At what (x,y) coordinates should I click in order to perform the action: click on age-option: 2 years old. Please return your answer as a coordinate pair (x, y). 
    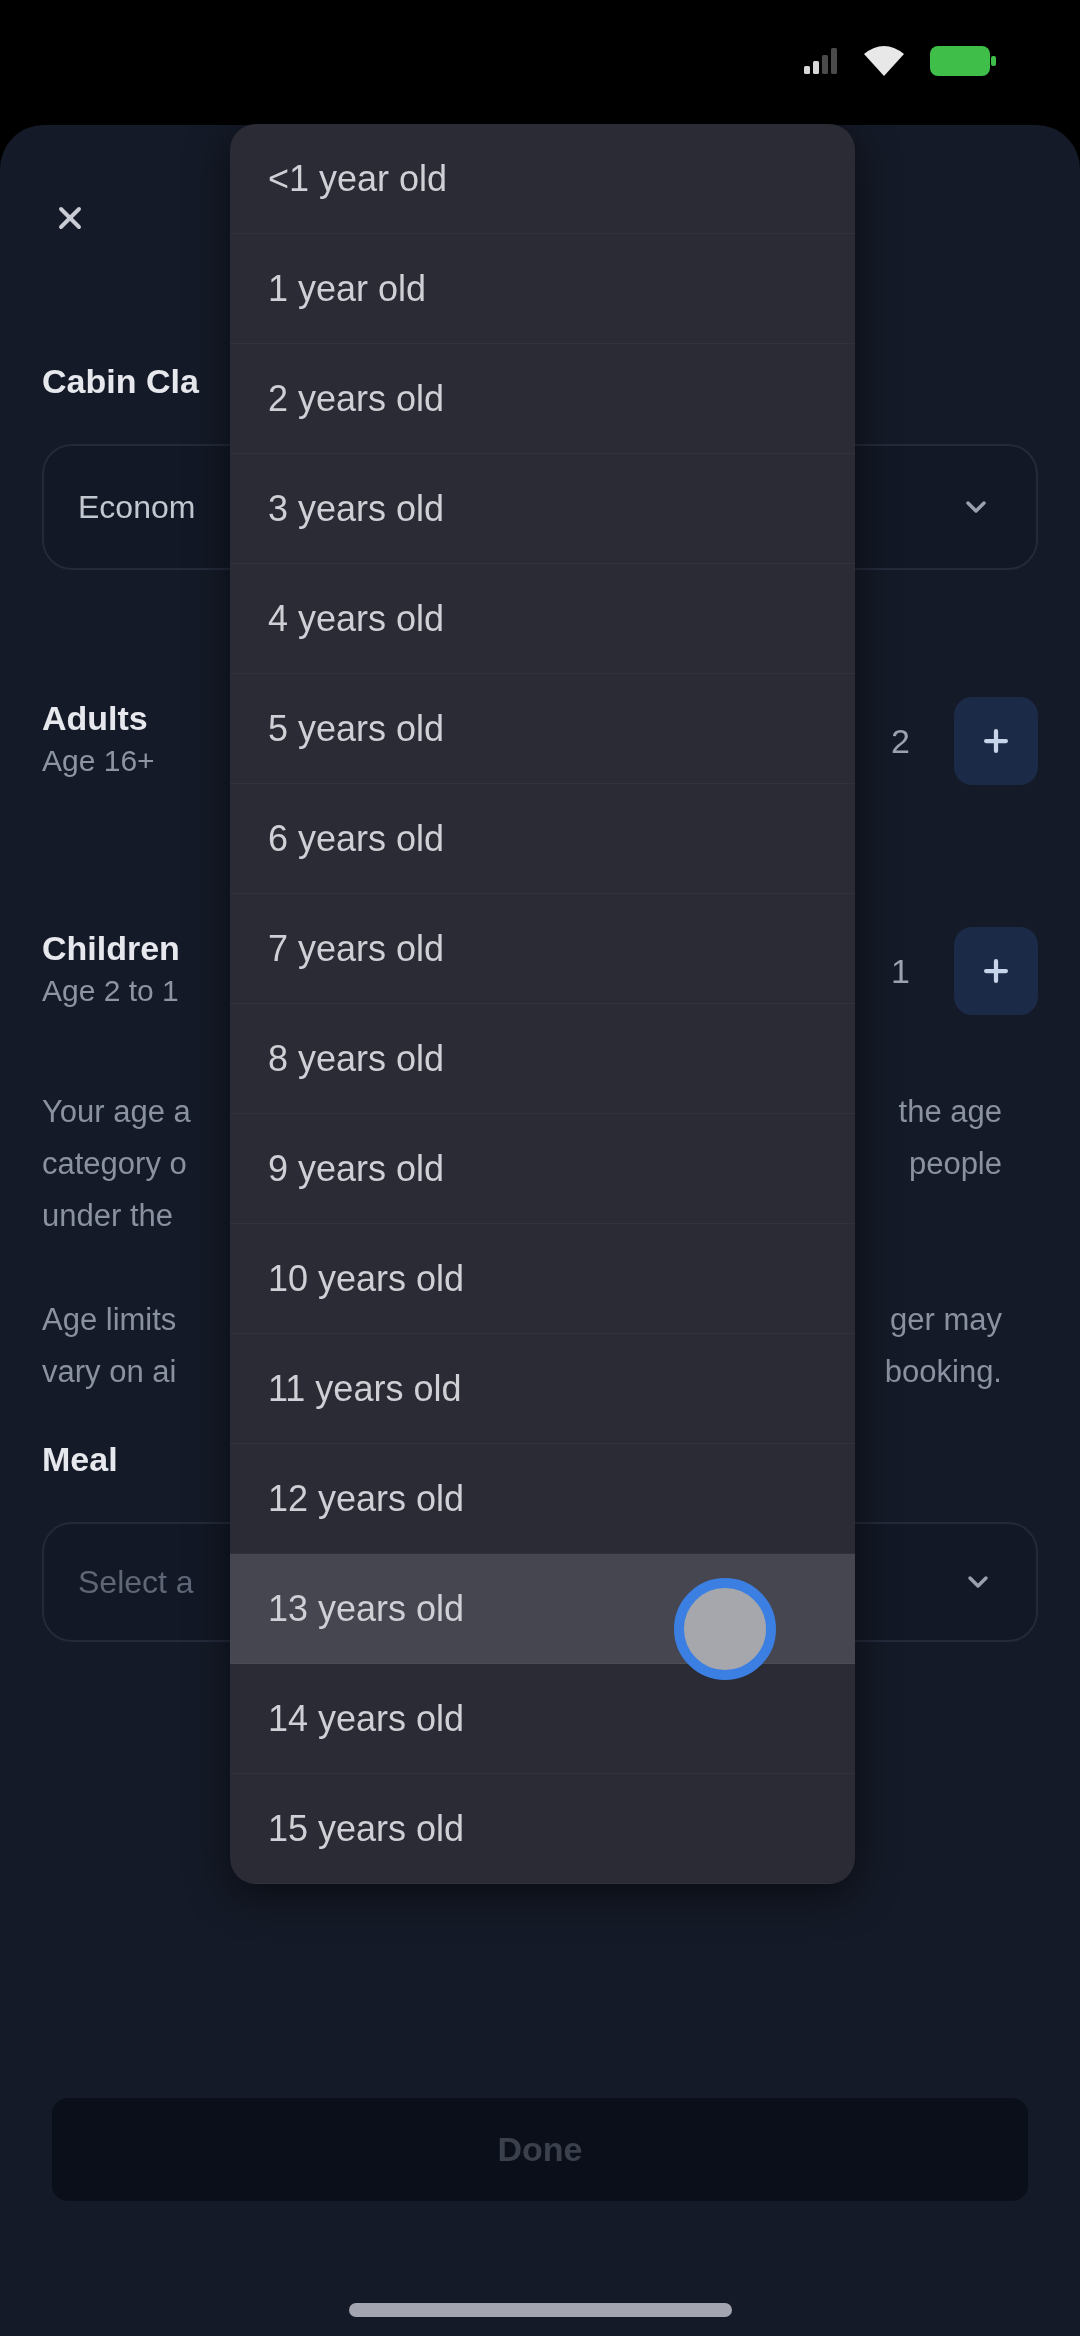
    Looking at the image, I should click on (542, 399).